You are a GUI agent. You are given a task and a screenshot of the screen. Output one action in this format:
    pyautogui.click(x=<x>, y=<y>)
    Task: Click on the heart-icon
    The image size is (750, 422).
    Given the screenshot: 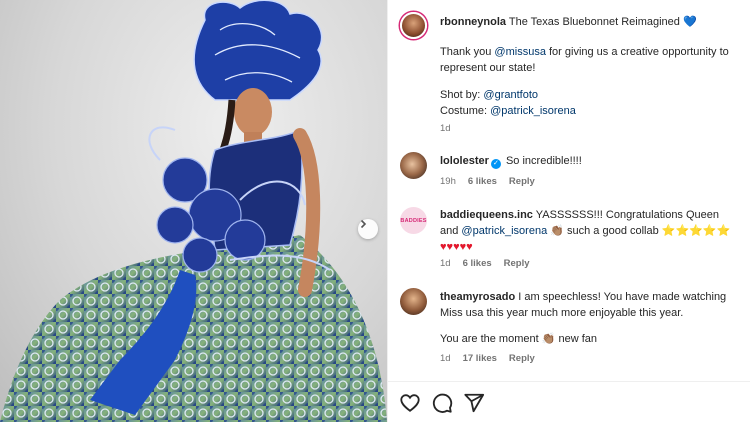 What is the action you would take?
    pyautogui.click(x=410, y=403)
    